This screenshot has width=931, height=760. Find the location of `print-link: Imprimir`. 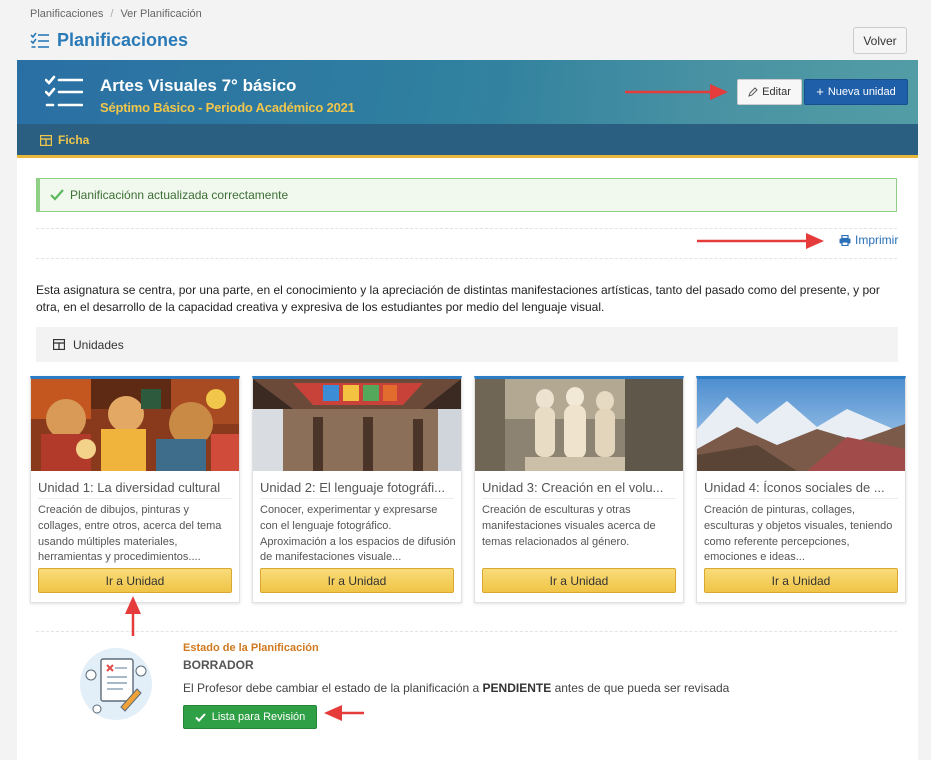

print-link: Imprimir is located at coordinates (868, 240).